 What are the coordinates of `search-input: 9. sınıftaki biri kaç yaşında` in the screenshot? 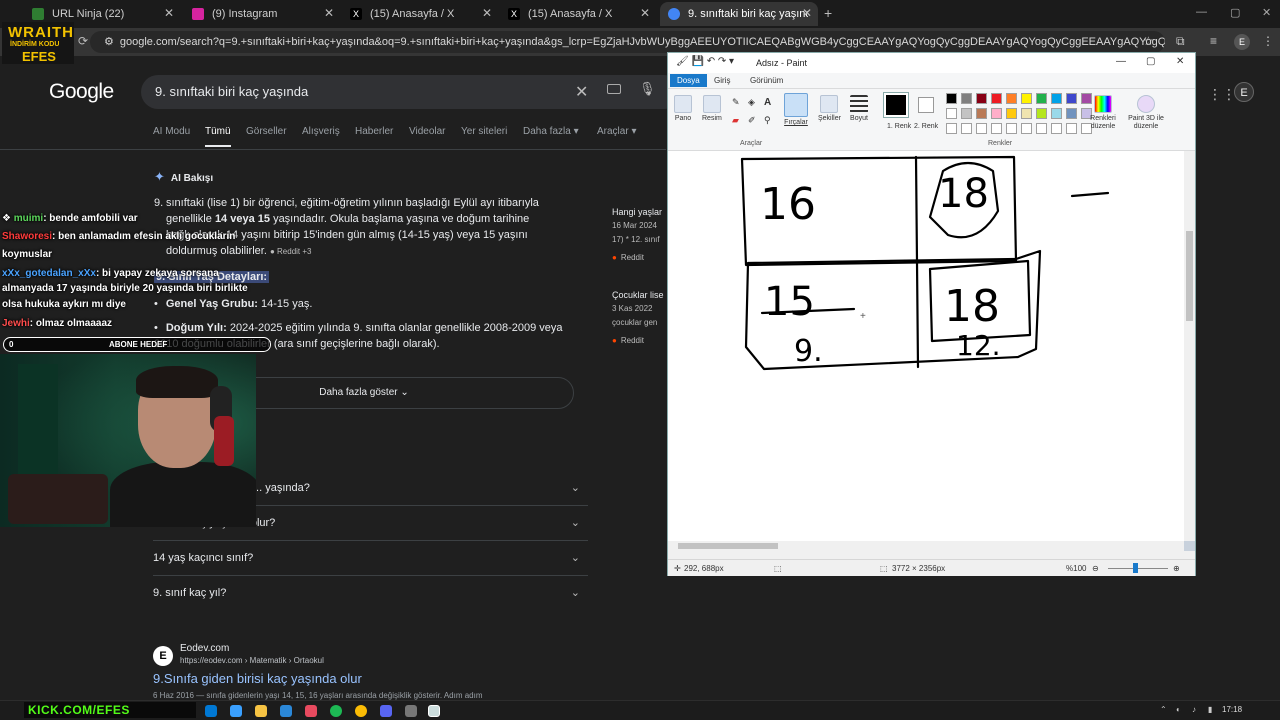 It's located at (231, 91).